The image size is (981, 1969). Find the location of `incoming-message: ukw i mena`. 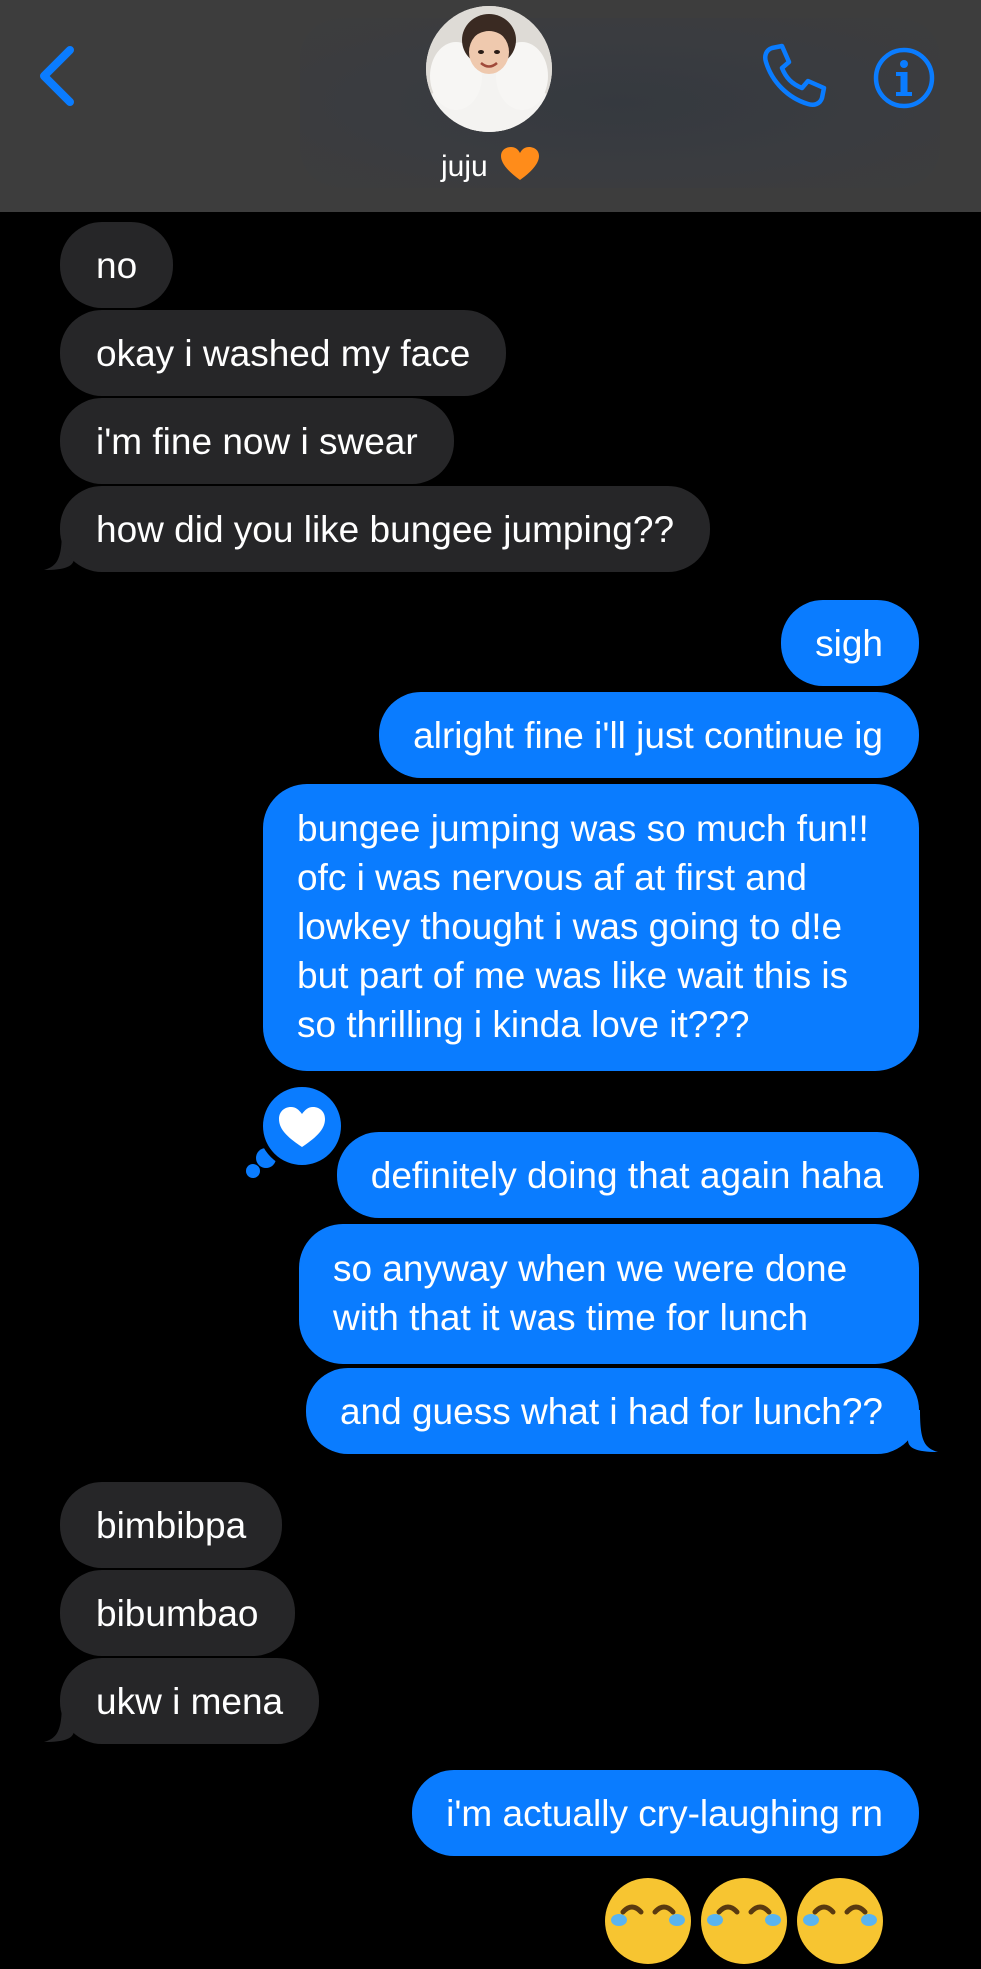

incoming-message: ukw i mena is located at coordinates (190, 1701).